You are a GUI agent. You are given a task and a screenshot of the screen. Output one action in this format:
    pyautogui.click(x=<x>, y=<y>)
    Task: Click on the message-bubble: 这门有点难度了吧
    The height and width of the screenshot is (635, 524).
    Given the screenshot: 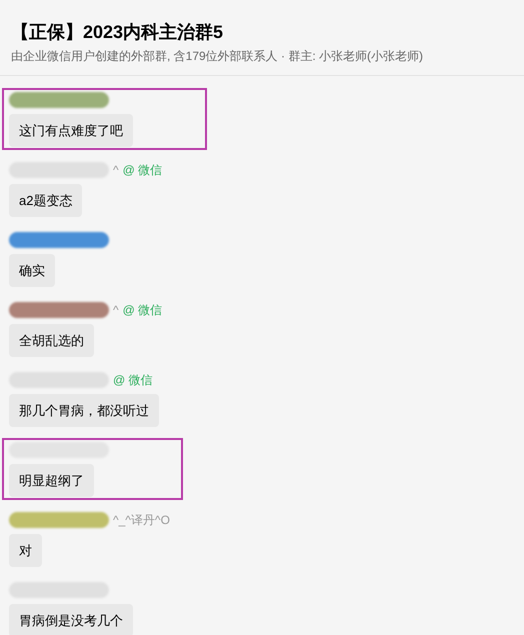 What is the action you would take?
    pyautogui.click(x=71, y=130)
    